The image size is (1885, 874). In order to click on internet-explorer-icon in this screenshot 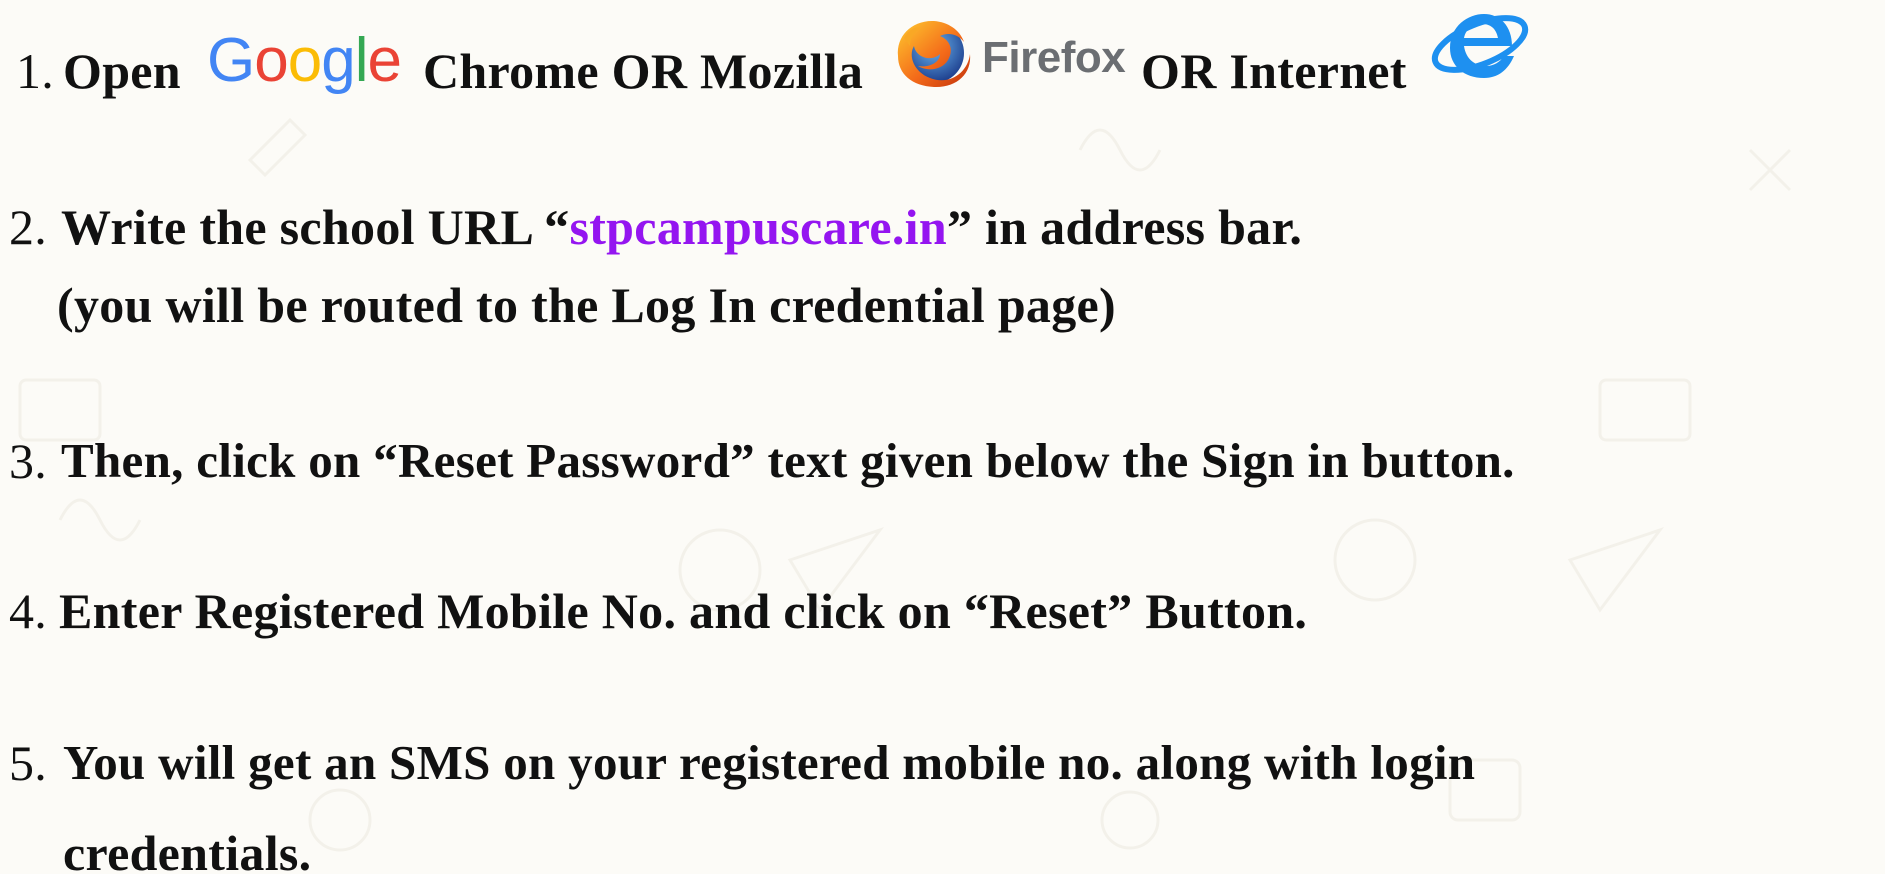, I will do `click(1480, 46)`.